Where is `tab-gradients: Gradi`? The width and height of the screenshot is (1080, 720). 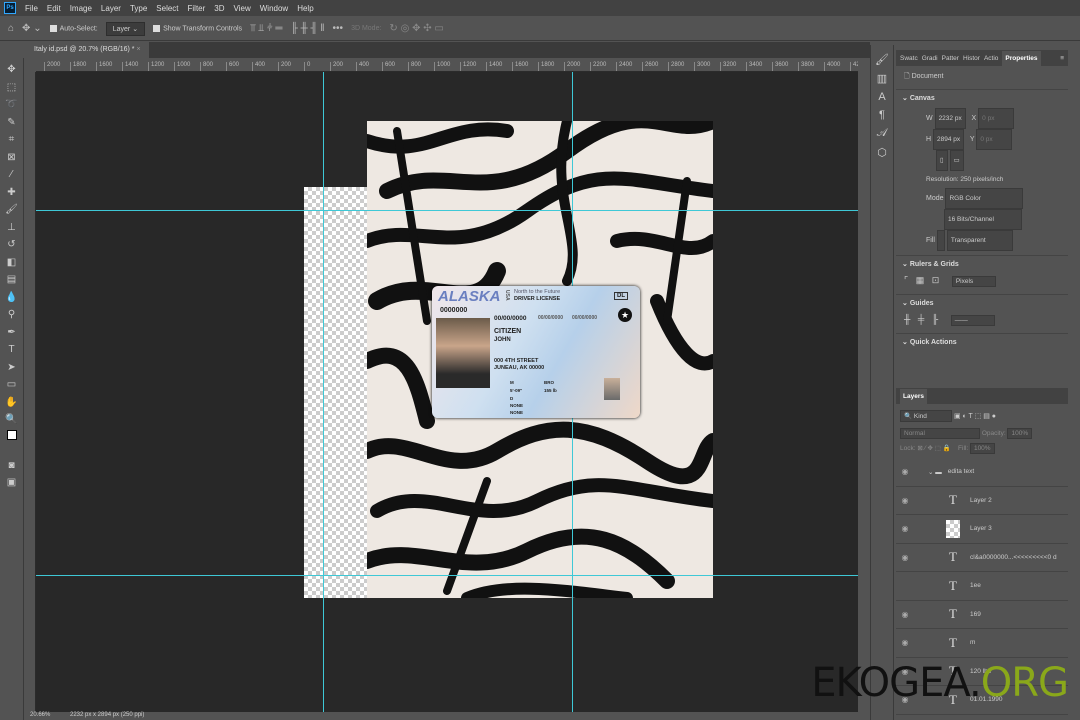
tab-gradients: Gradi is located at coordinates (930, 58).